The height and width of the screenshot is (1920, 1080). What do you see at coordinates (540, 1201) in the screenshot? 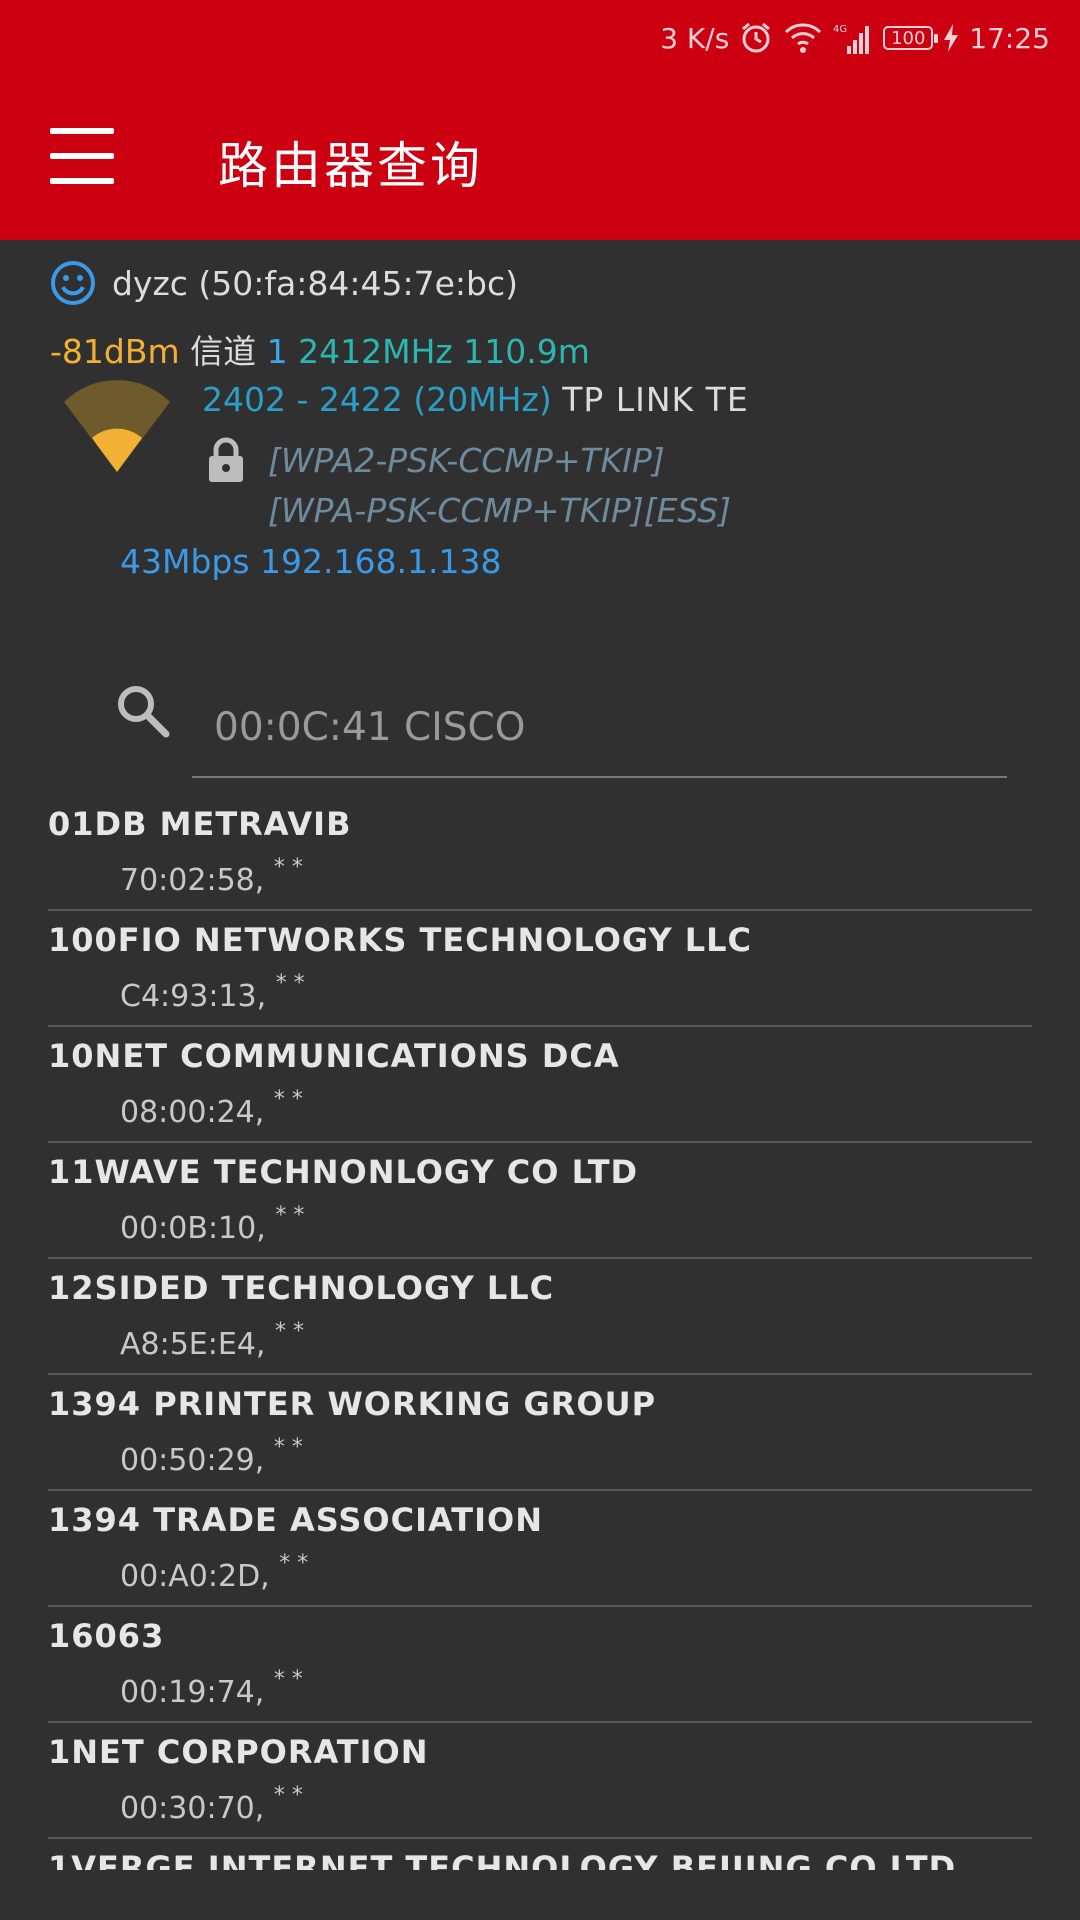
I see `list-item: 11WAVE TECHNONLOGY CO LTD 00:0B:10, * *` at bounding box center [540, 1201].